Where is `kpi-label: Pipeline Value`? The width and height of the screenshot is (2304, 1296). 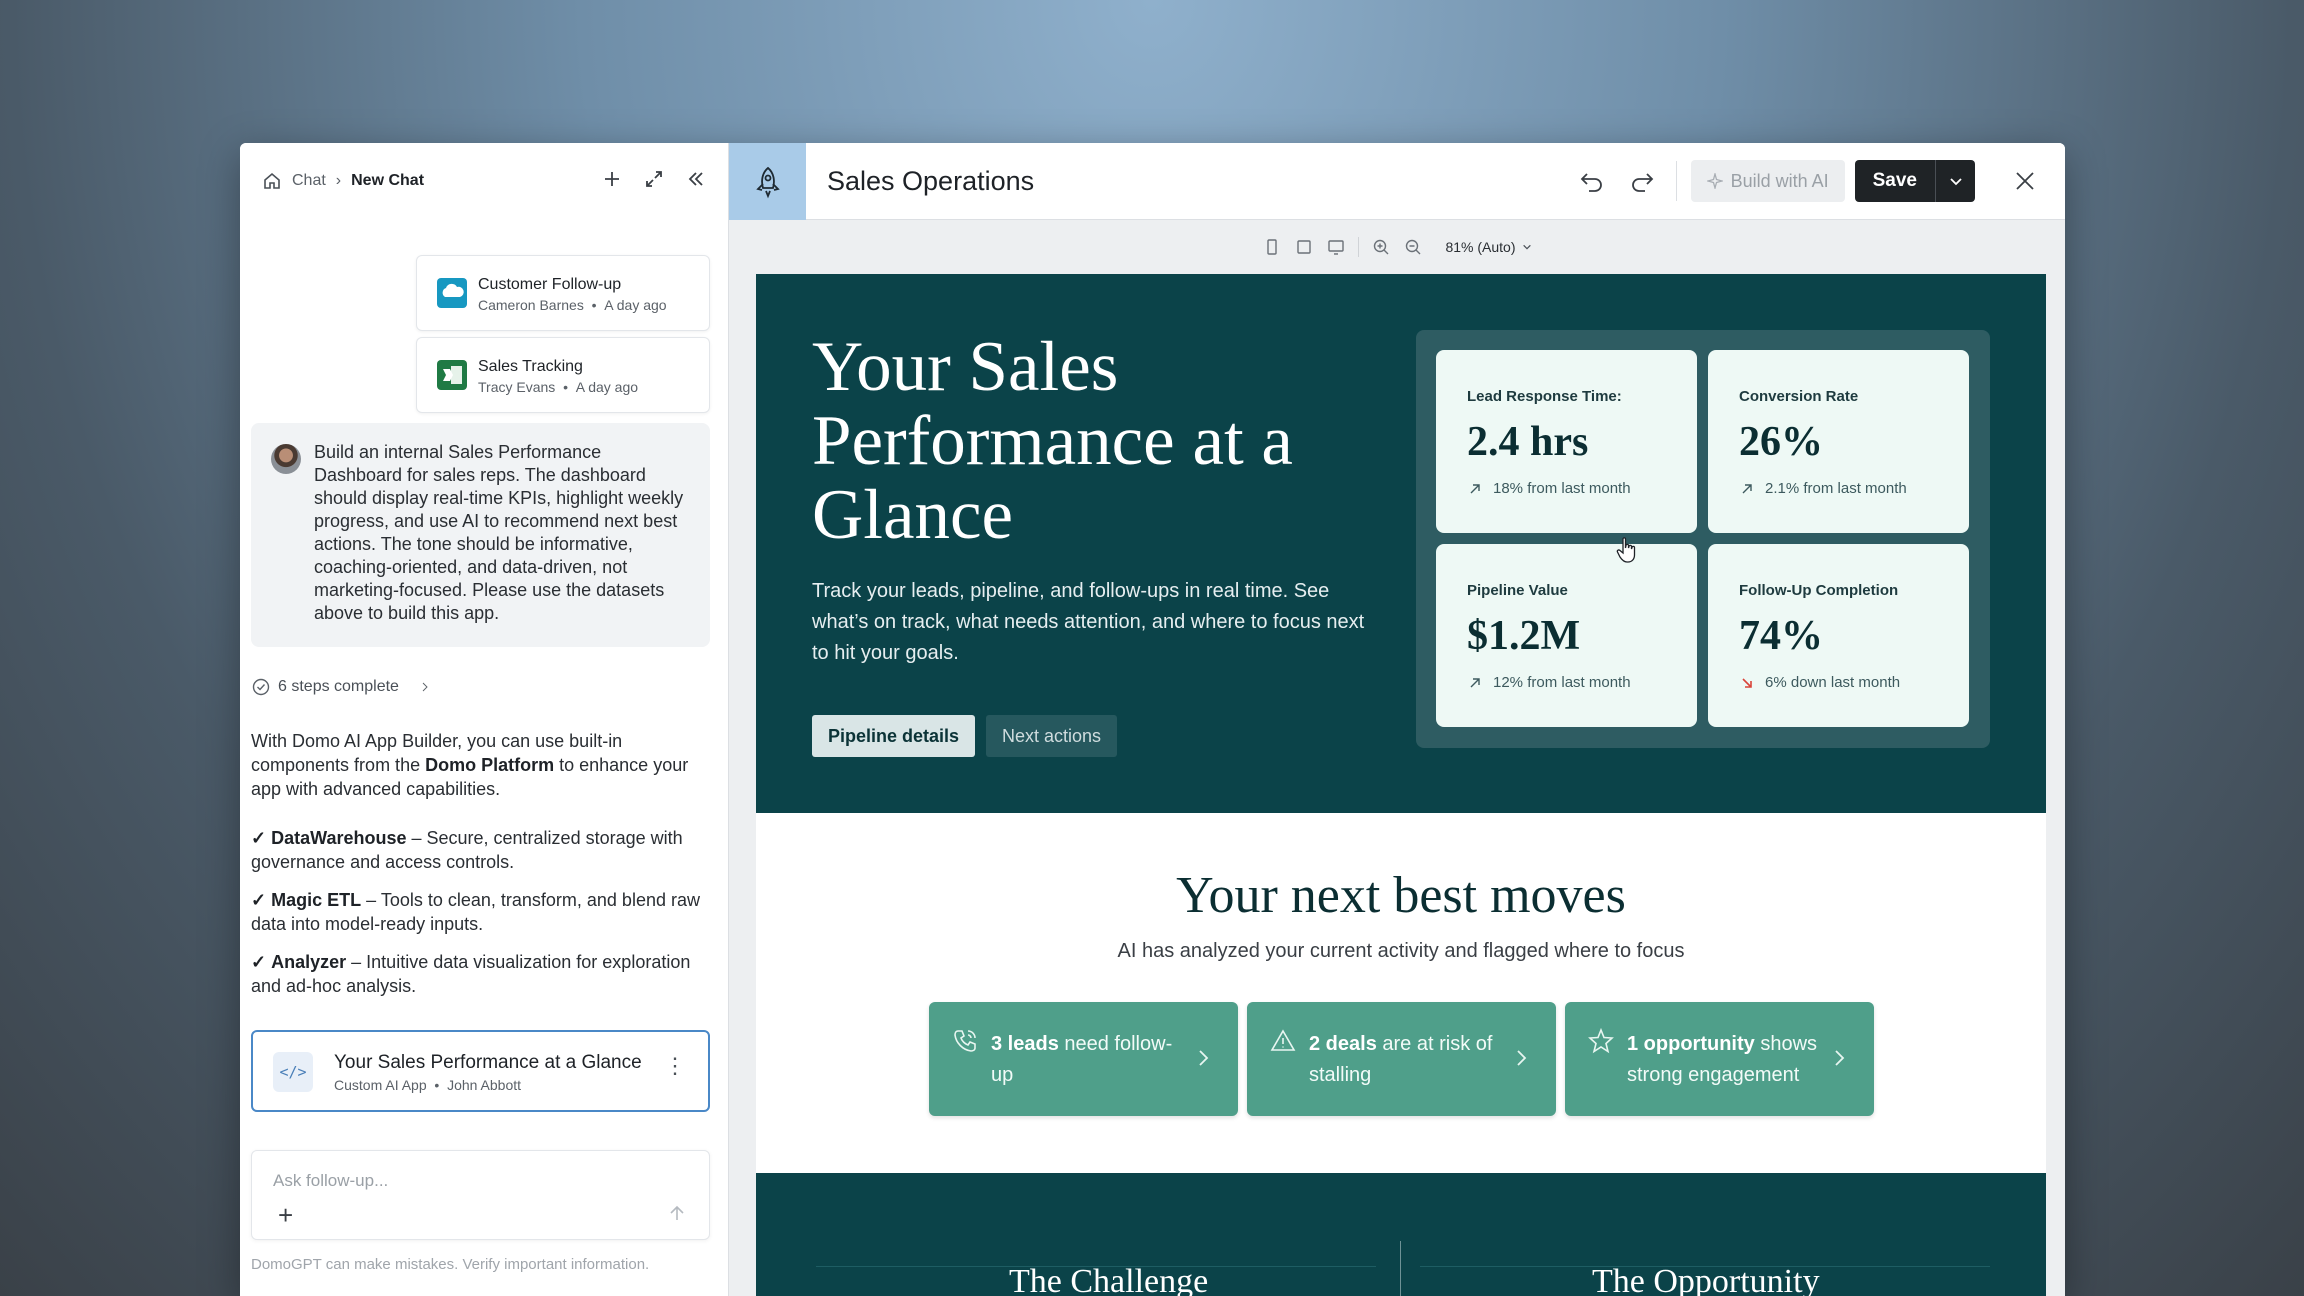
kpi-label: Pipeline Value is located at coordinates (1517, 590).